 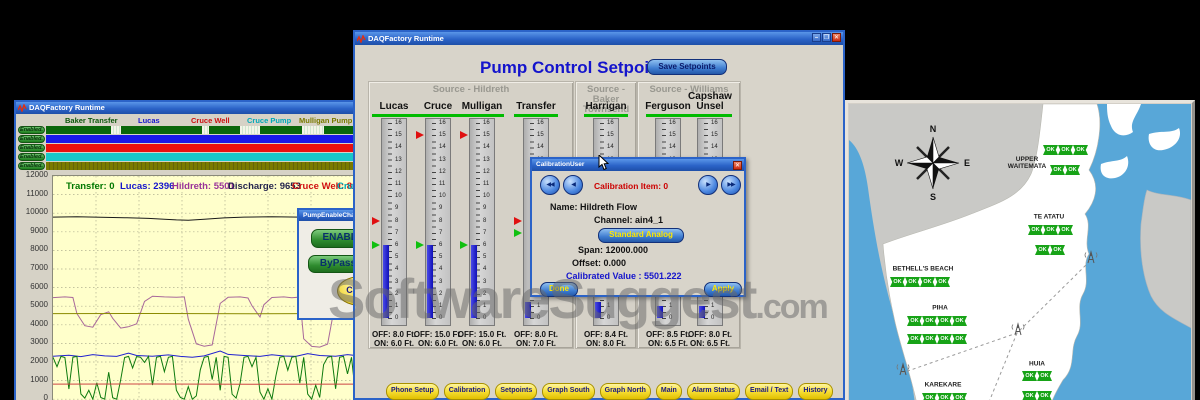 I want to click on last-item-button: ▶▶, so click(x=731, y=185).